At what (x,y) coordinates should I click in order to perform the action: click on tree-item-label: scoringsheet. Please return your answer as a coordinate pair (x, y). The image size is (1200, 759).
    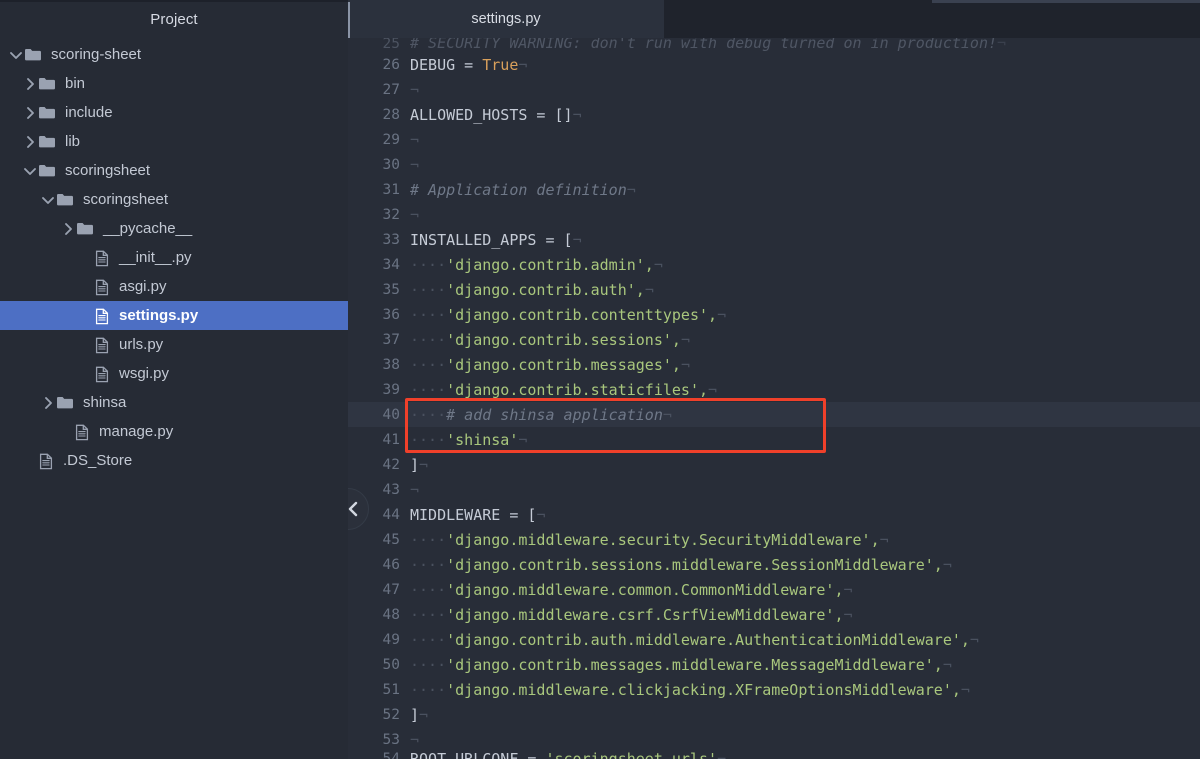
    Looking at the image, I should click on (126, 199).